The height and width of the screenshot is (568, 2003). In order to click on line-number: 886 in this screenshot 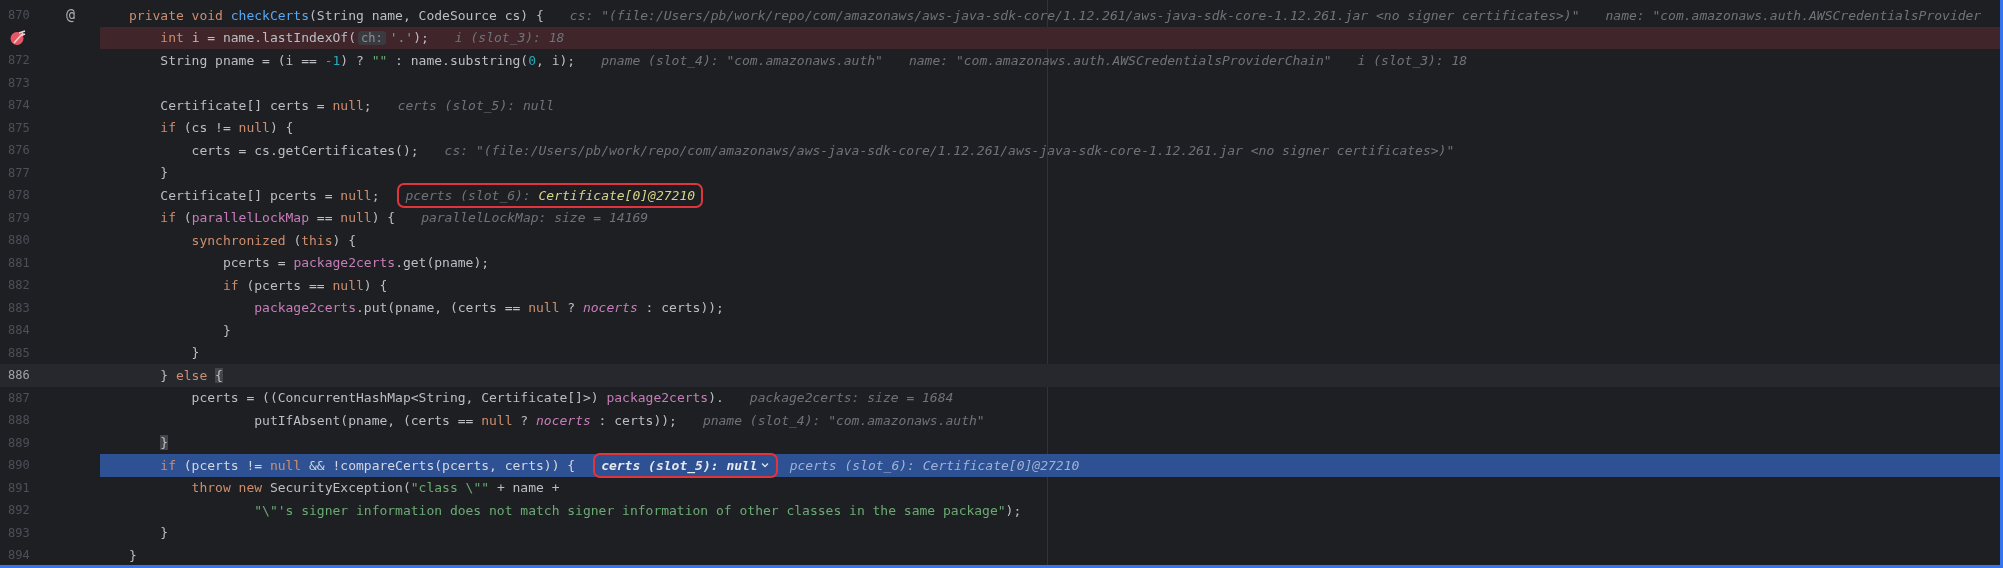, I will do `click(19, 375)`.